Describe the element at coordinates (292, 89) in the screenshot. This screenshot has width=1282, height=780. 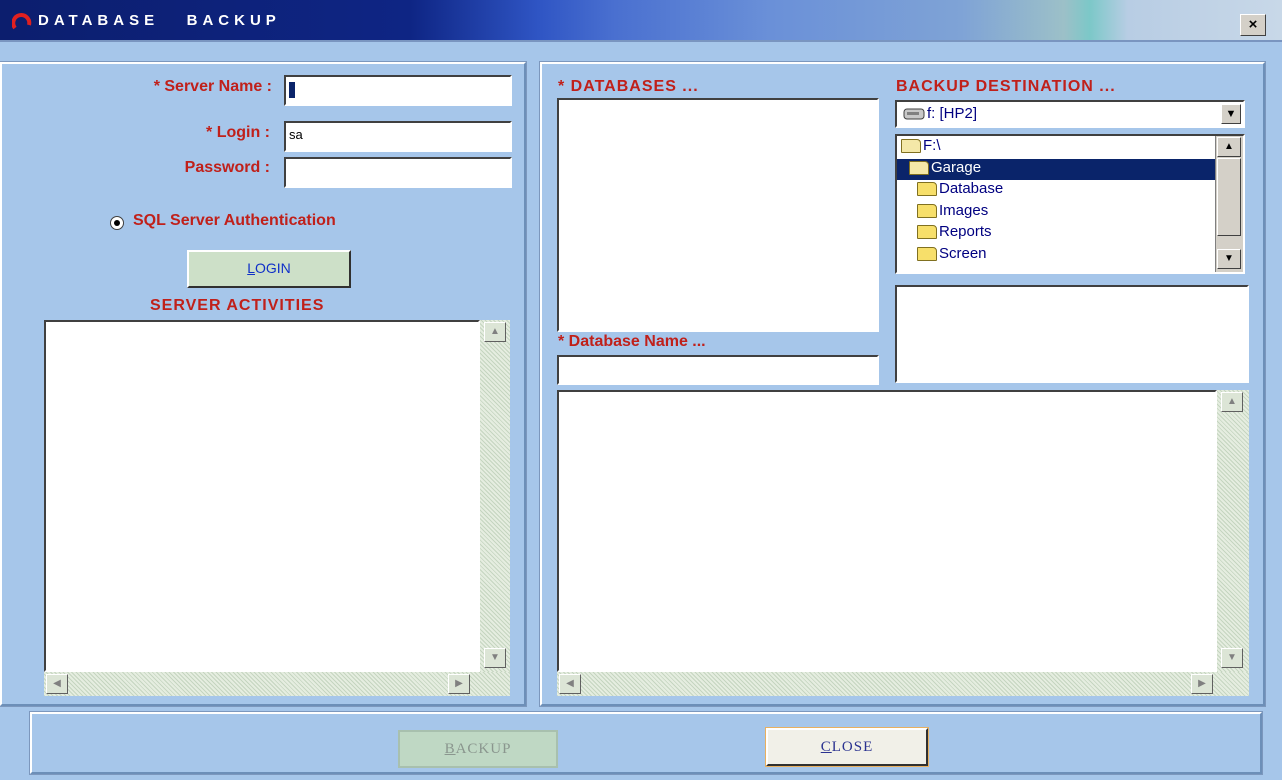
I see `text-caret` at that location.